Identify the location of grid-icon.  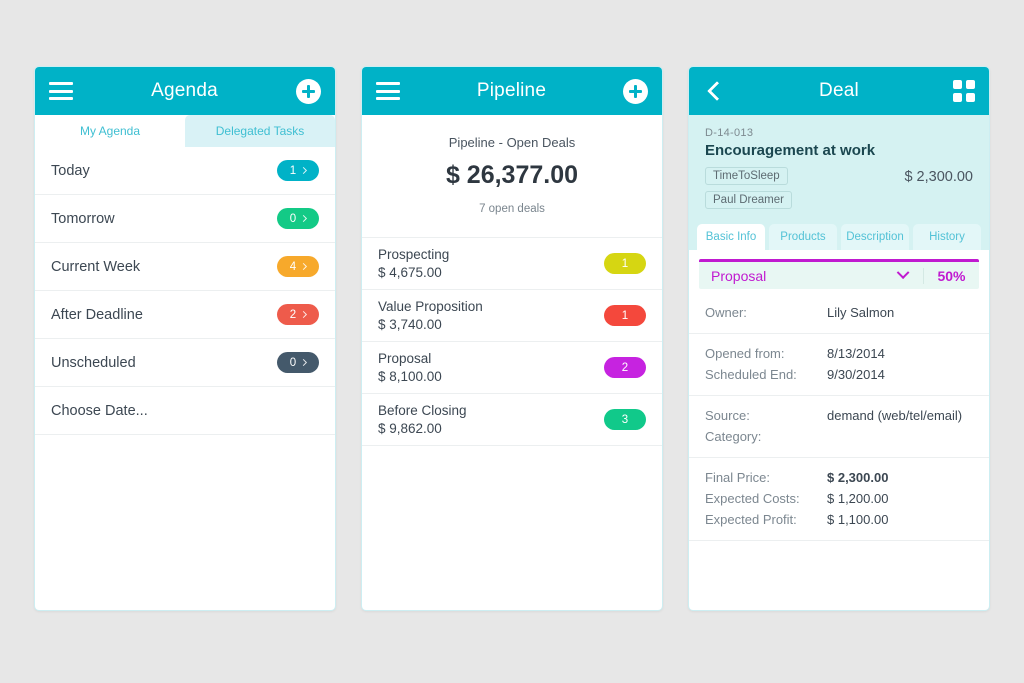
(964, 91).